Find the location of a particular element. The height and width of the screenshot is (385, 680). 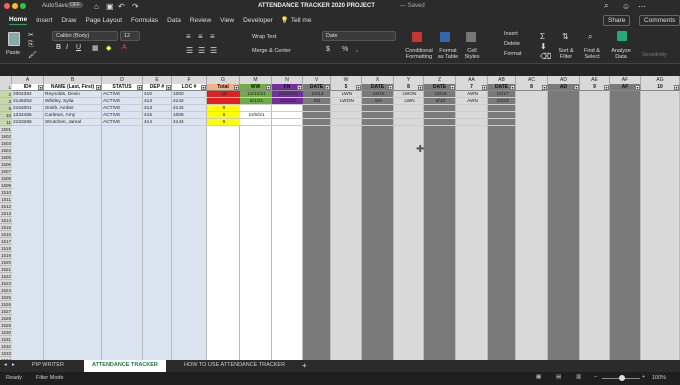

tab-review: Review is located at coordinates (200, 20).